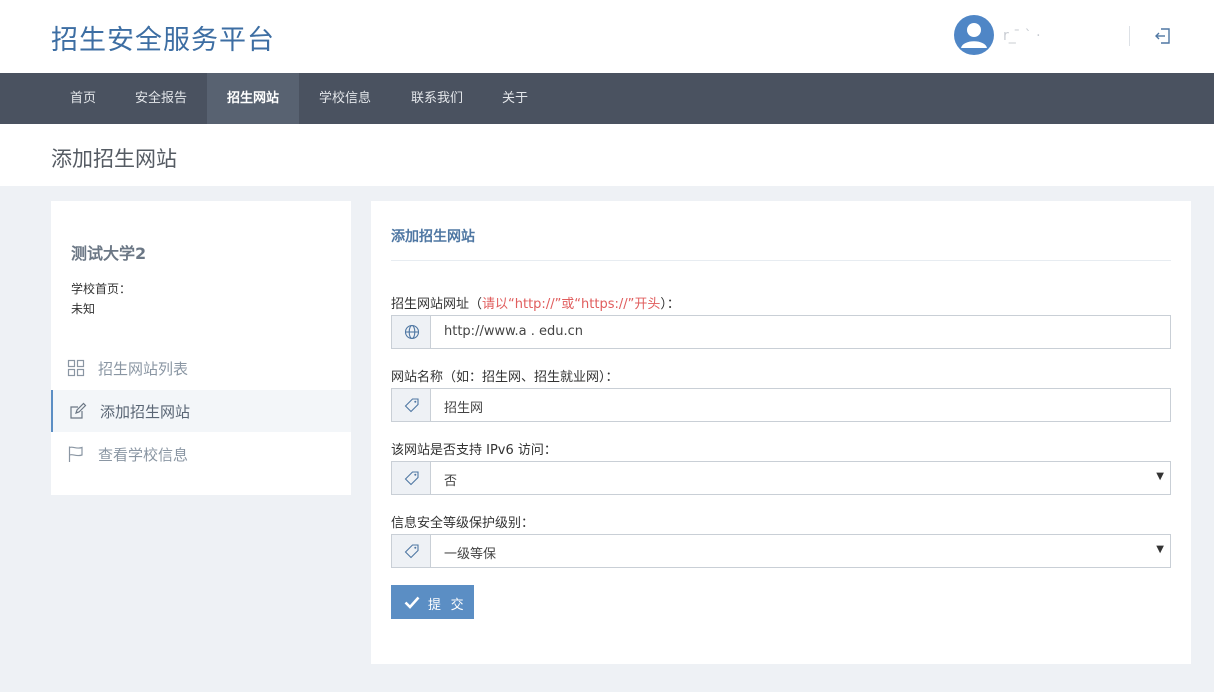 This screenshot has width=1214, height=692. I want to click on nav-item-admission-sites: 招生网站, so click(253, 98).